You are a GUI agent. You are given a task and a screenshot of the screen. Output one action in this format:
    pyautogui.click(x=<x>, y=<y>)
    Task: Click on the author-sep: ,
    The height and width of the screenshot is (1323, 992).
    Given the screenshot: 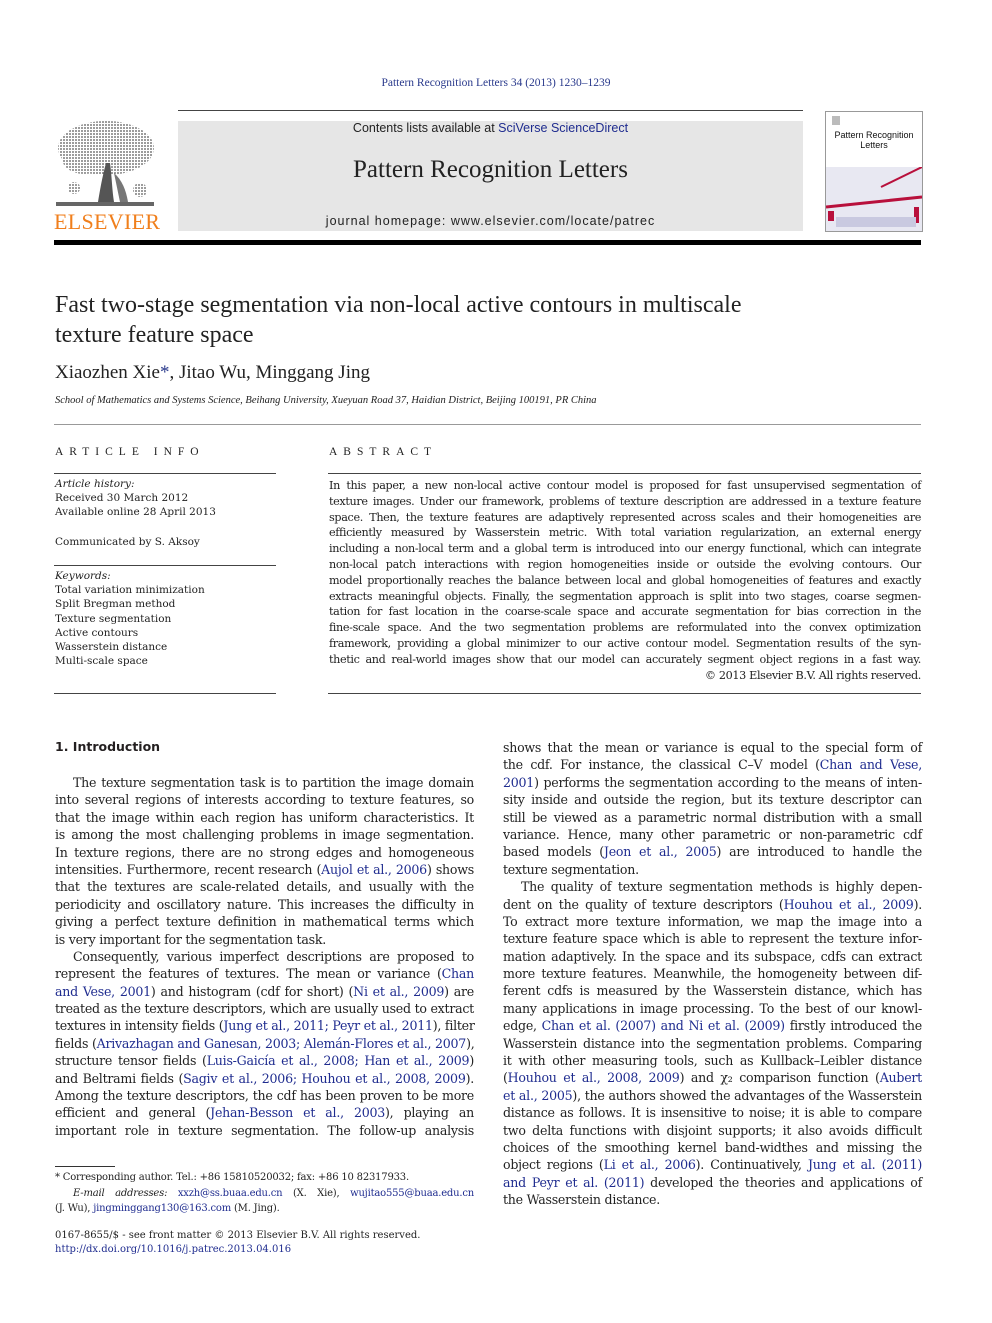 What is the action you would take?
    pyautogui.click(x=174, y=372)
    